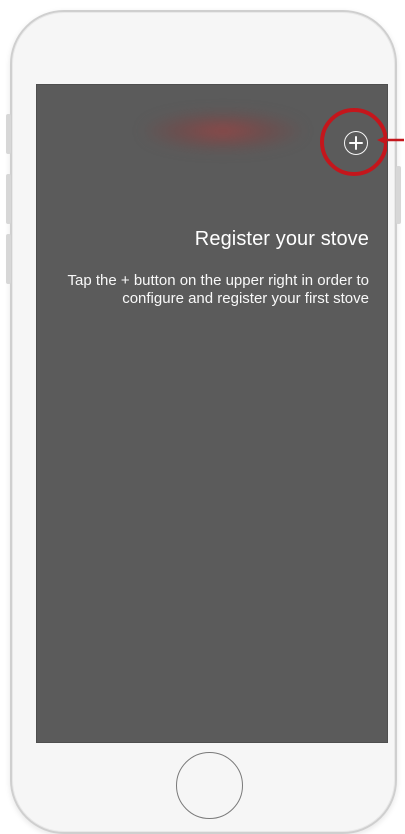 The width and height of the screenshot is (405, 834). I want to click on home-button, so click(209, 785).